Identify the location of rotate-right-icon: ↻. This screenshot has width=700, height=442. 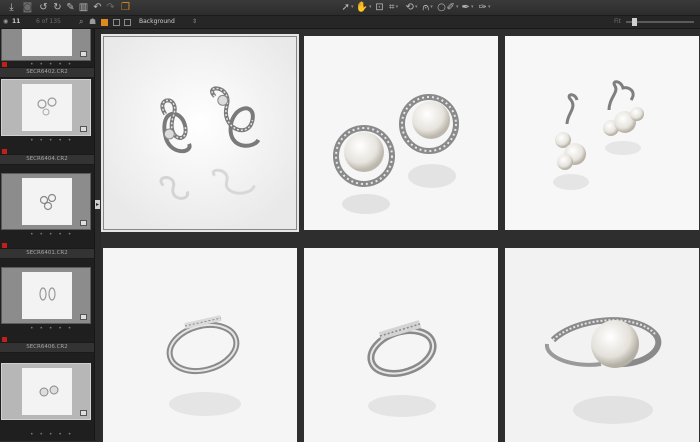
(57, 7).